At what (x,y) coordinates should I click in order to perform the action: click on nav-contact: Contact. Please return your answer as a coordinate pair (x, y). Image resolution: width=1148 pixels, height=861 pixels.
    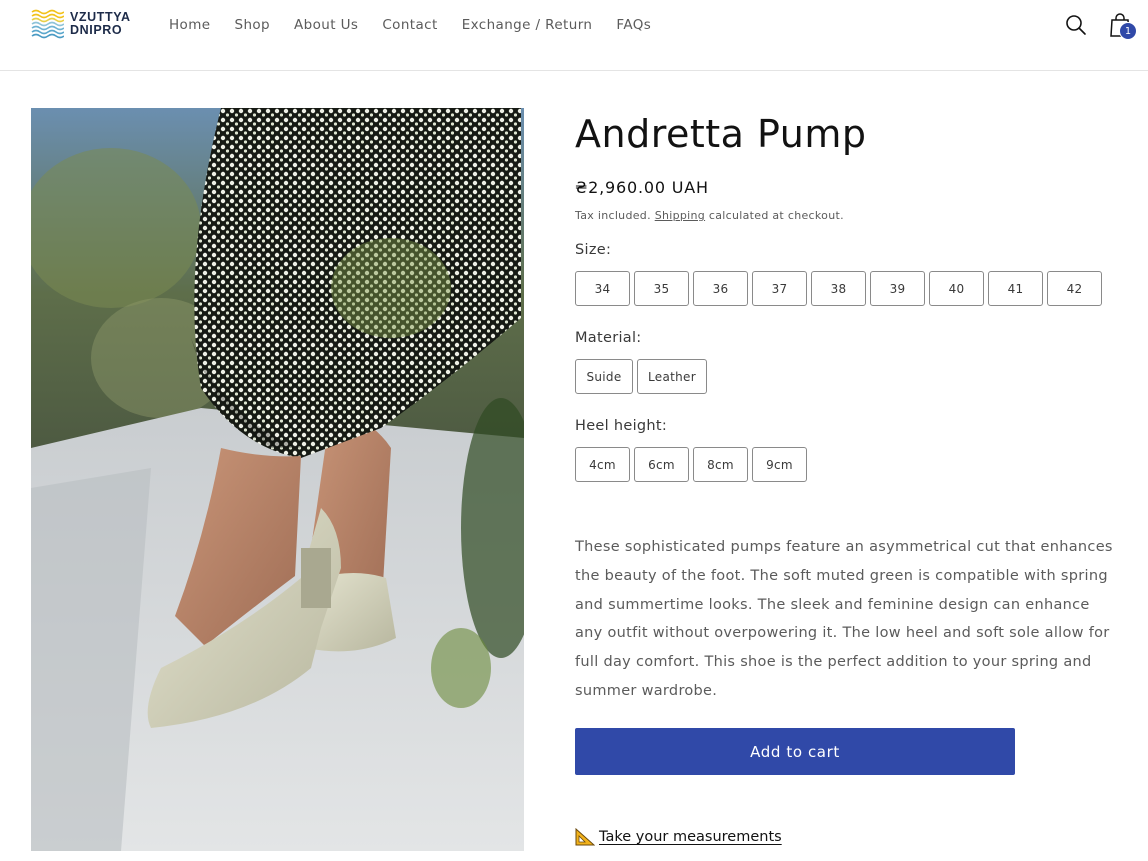
    Looking at the image, I should click on (409, 25).